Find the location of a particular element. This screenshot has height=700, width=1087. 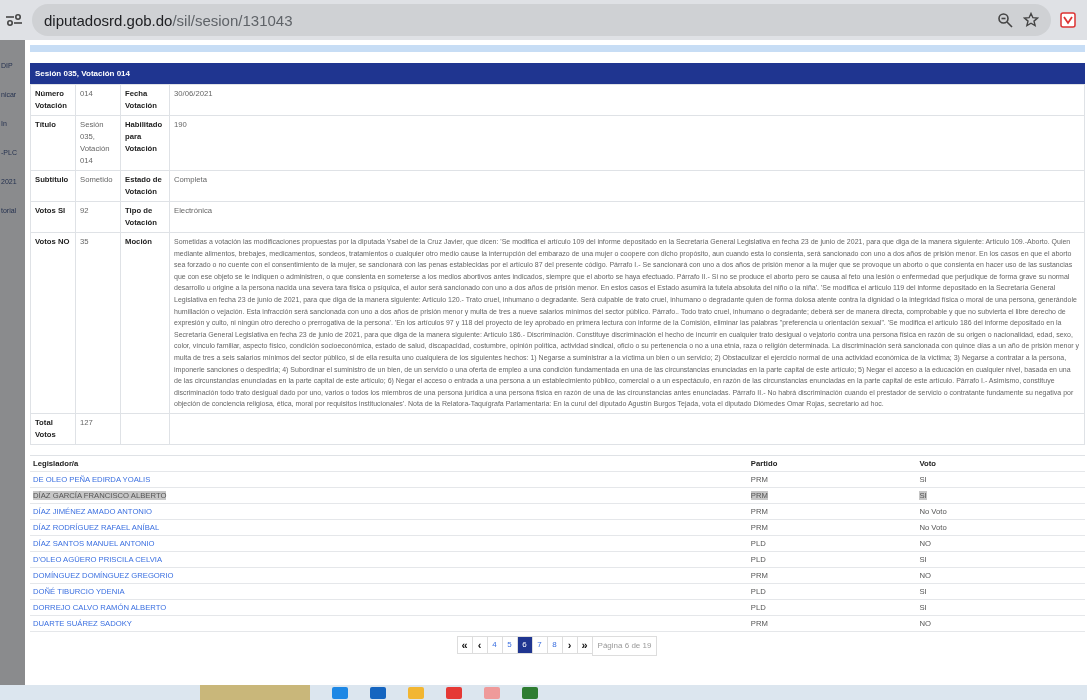

site-settings-icon is located at coordinates (14, 20).